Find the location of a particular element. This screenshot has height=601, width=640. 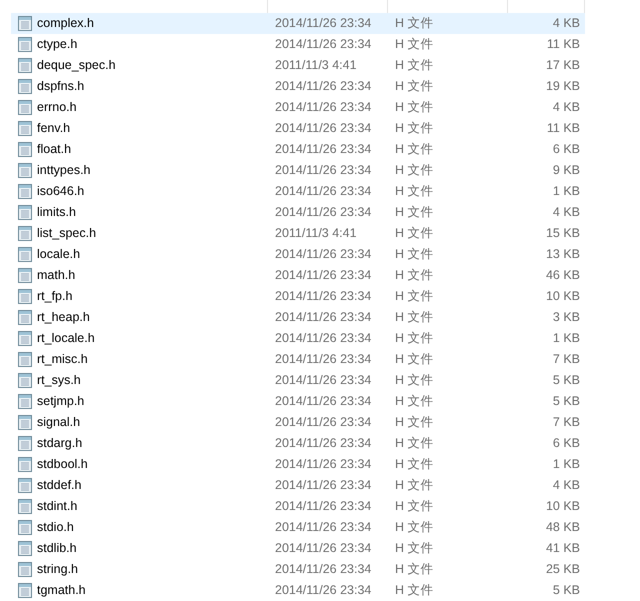

file-name: iso646.h is located at coordinates (60, 191).